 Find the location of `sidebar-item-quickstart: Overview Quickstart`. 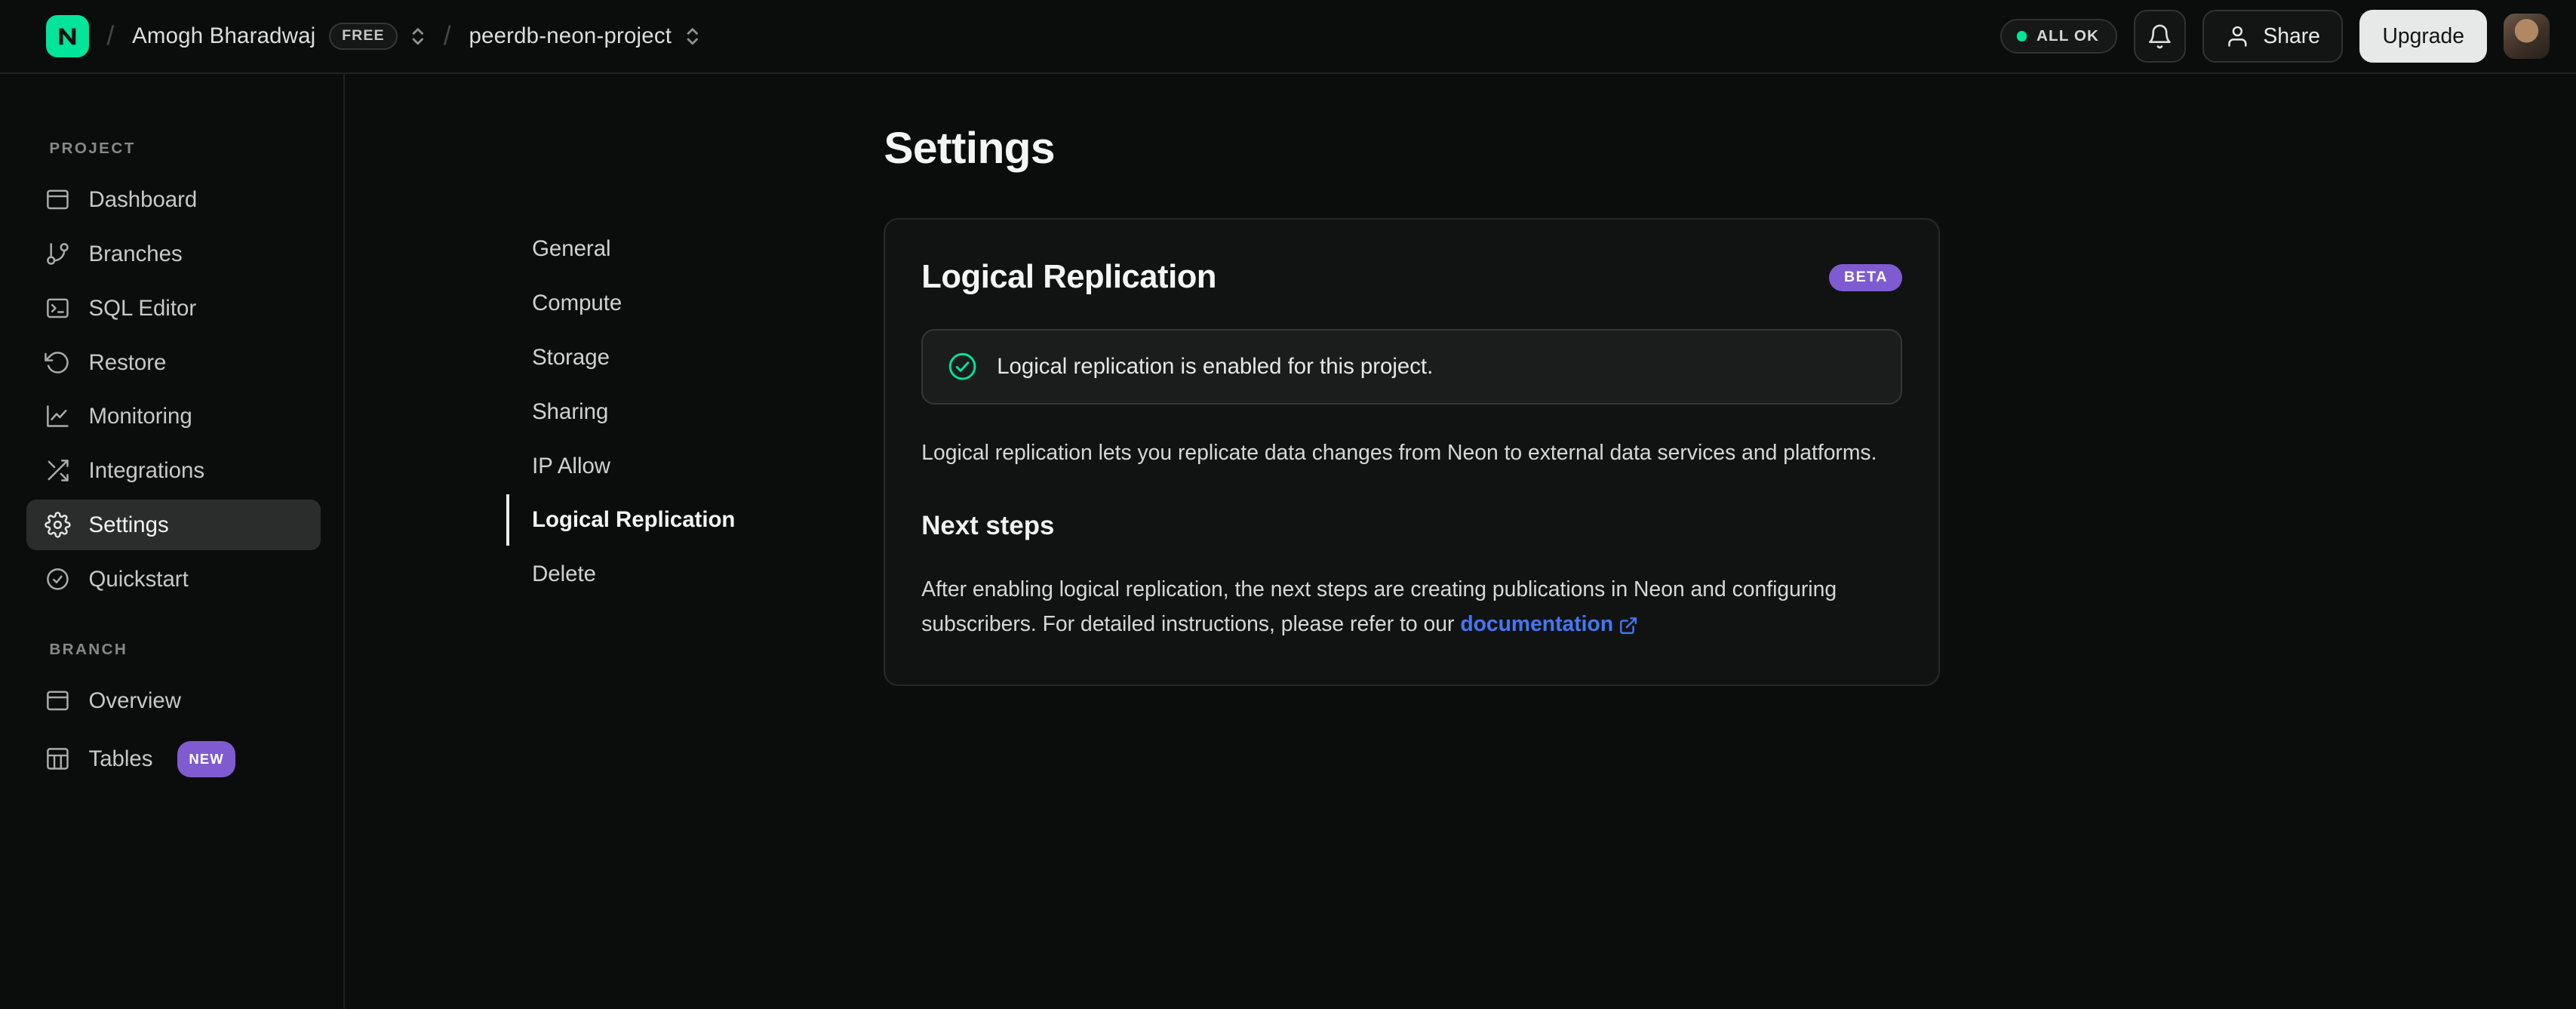

sidebar-item-quickstart: Overview Quickstart is located at coordinates (173, 579).